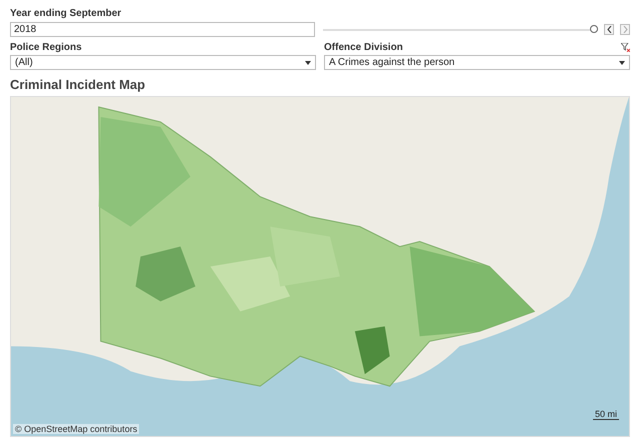 This screenshot has height=443, width=640. What do you see at coordinates (363, 47) in the screenshot?
I see `offence-division-label: Offence Division` at bounding box center [363, 47].